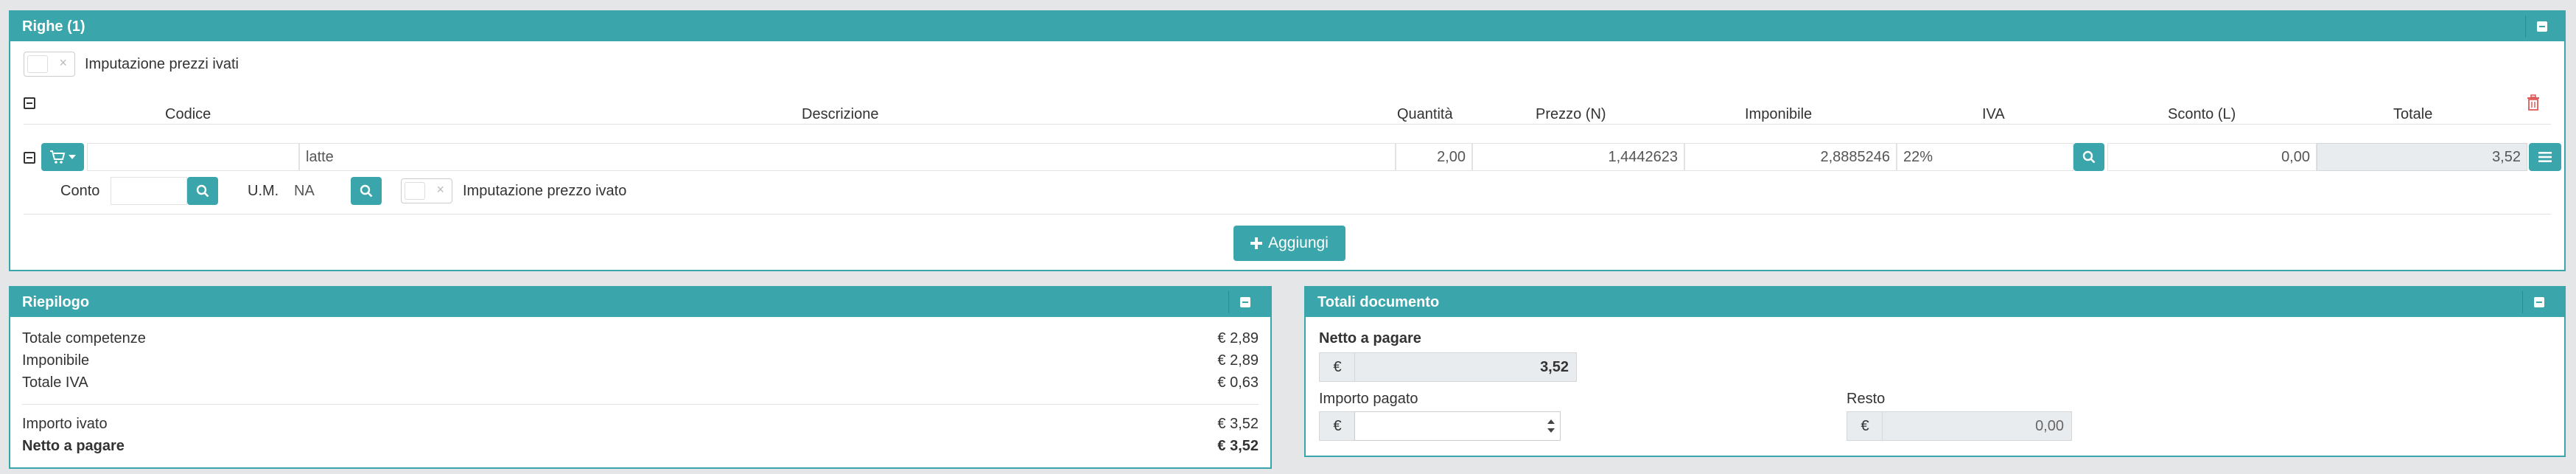 This screenshot has width=2576, height=474. I want to click on header-imponibile: Imponibile, so click(1779, 114).